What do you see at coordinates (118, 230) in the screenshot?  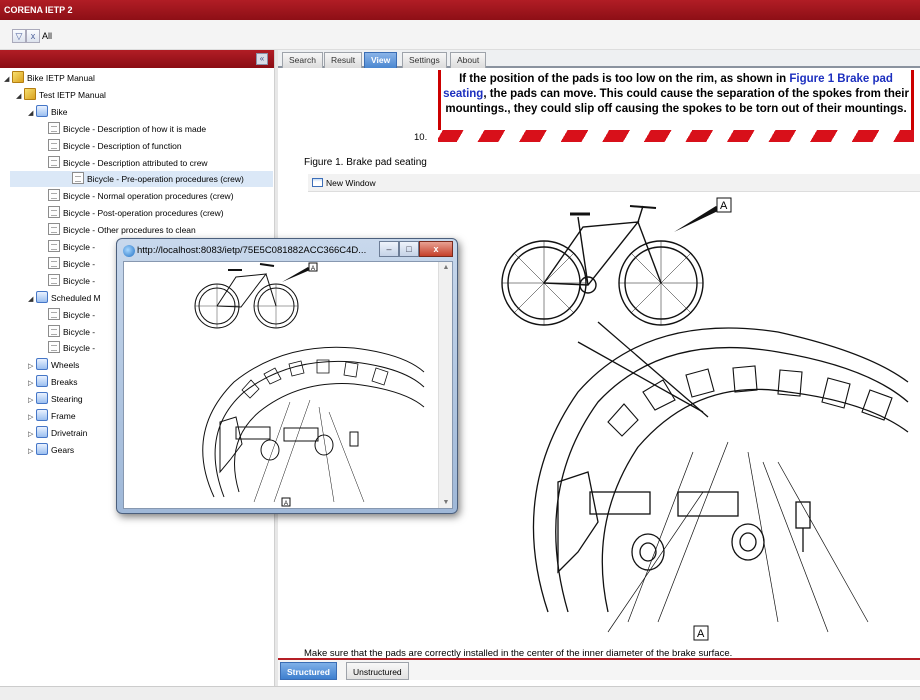 I see `tree-node: Bicycle - Other procedures to clean` at bounding box center [118, 230].